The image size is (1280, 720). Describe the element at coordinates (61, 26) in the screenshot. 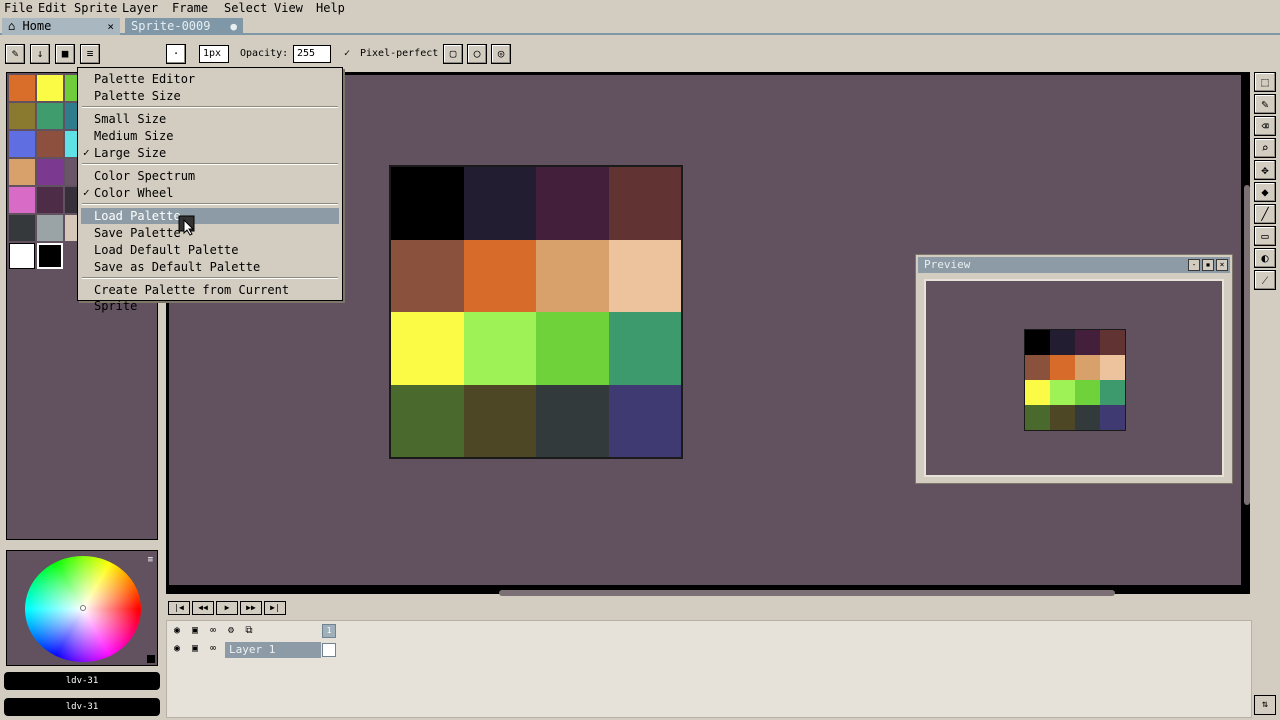

I see `tab-home: ⌂ Home ×` at that location.